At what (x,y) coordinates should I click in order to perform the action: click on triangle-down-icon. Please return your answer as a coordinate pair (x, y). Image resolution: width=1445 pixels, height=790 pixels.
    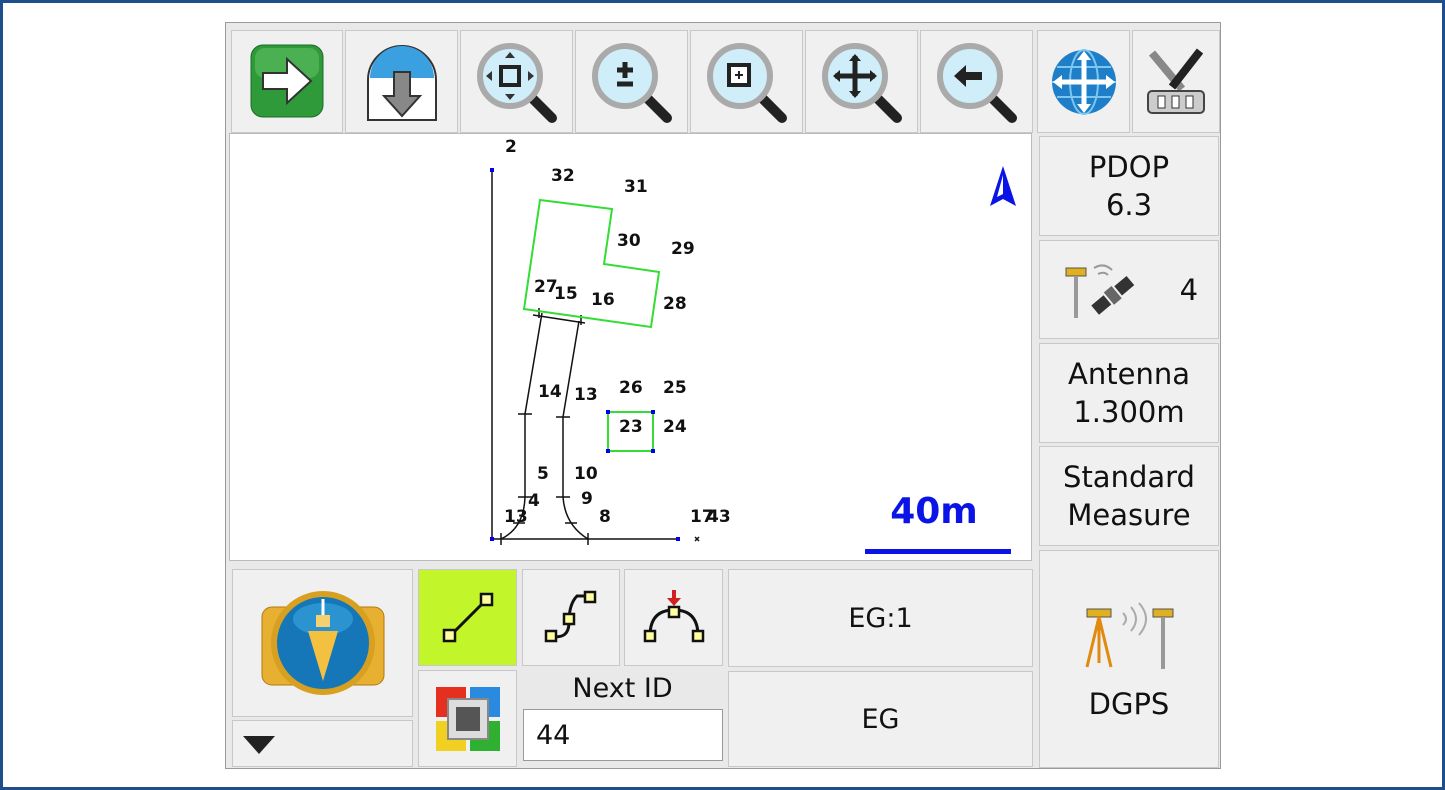
    Looking at the image, I should click on (259, 744).